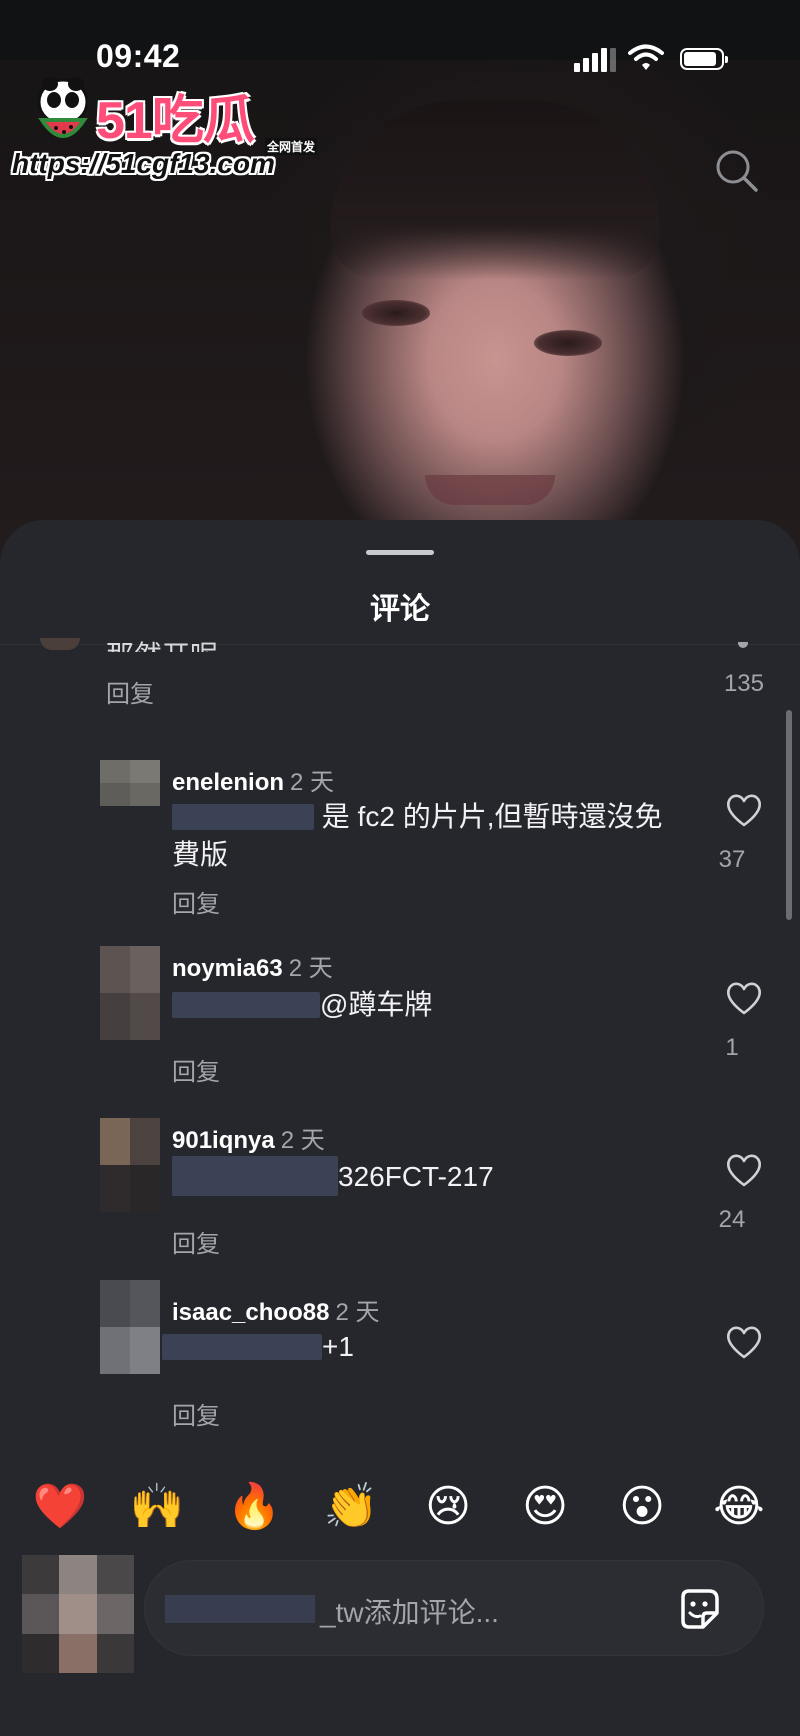 This screenshot has width=800, height=1736. What do you see at coordinates (400, 552) in the screenshot?
I see `sheet-drag-handle` at bounding box center [400, 552].